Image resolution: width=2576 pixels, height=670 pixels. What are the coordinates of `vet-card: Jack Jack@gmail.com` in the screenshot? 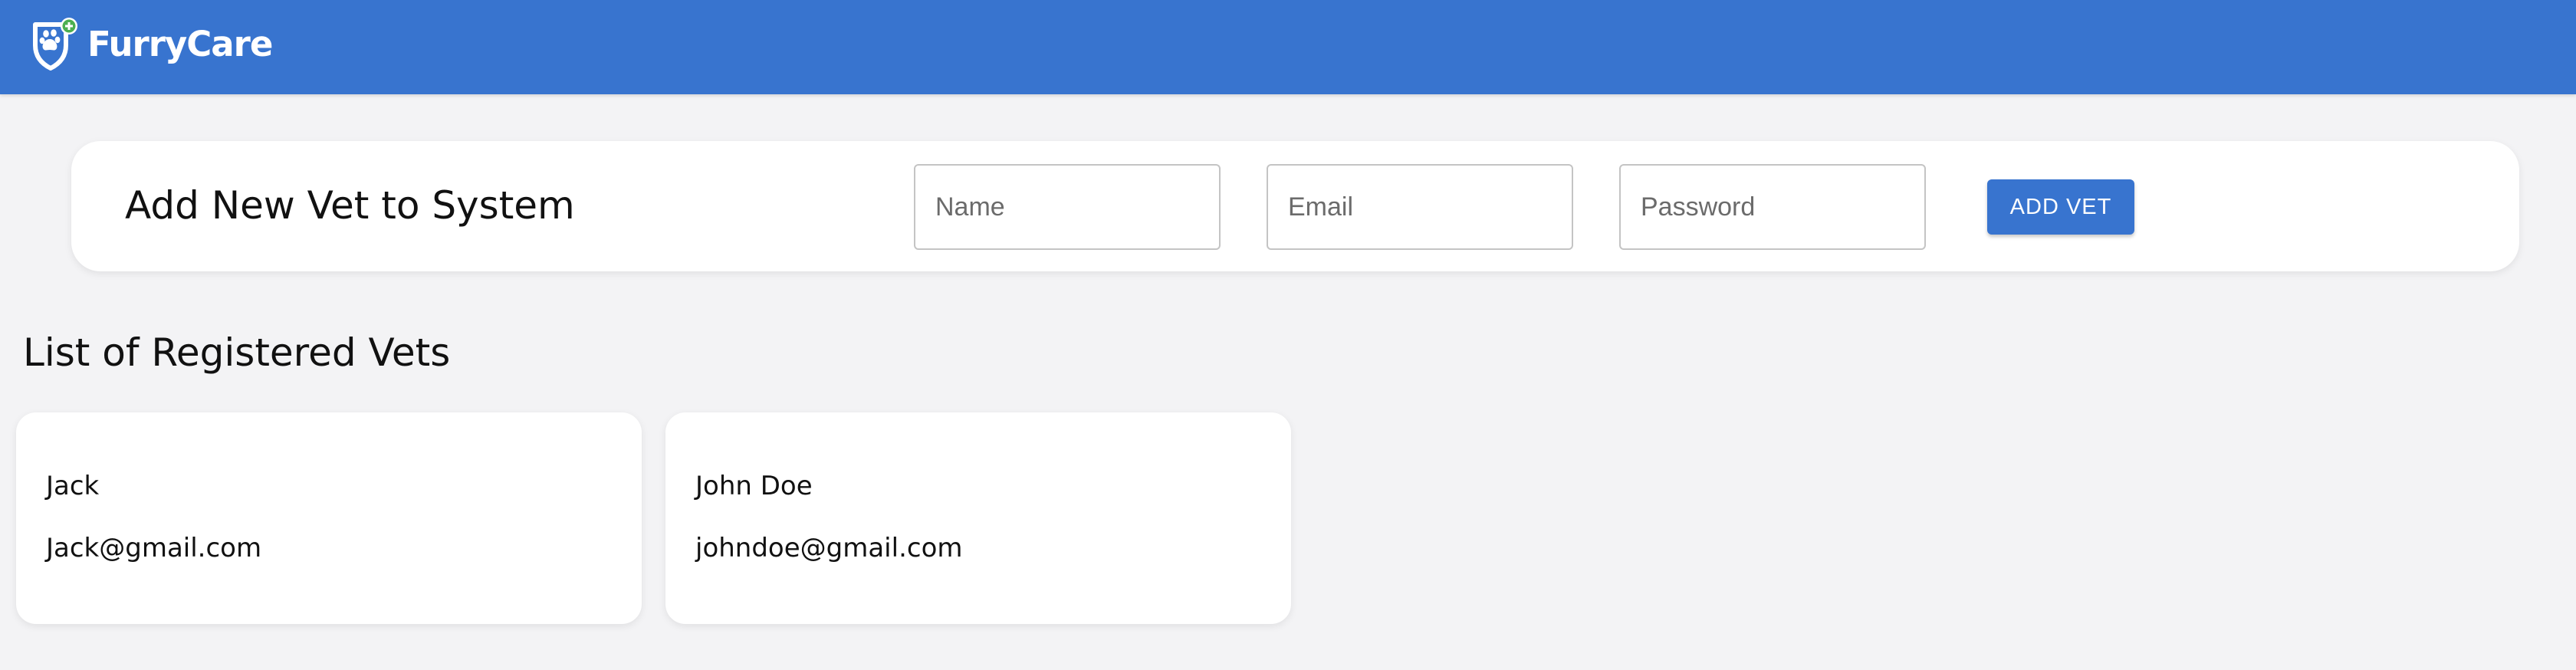 It's located at (329, 518).